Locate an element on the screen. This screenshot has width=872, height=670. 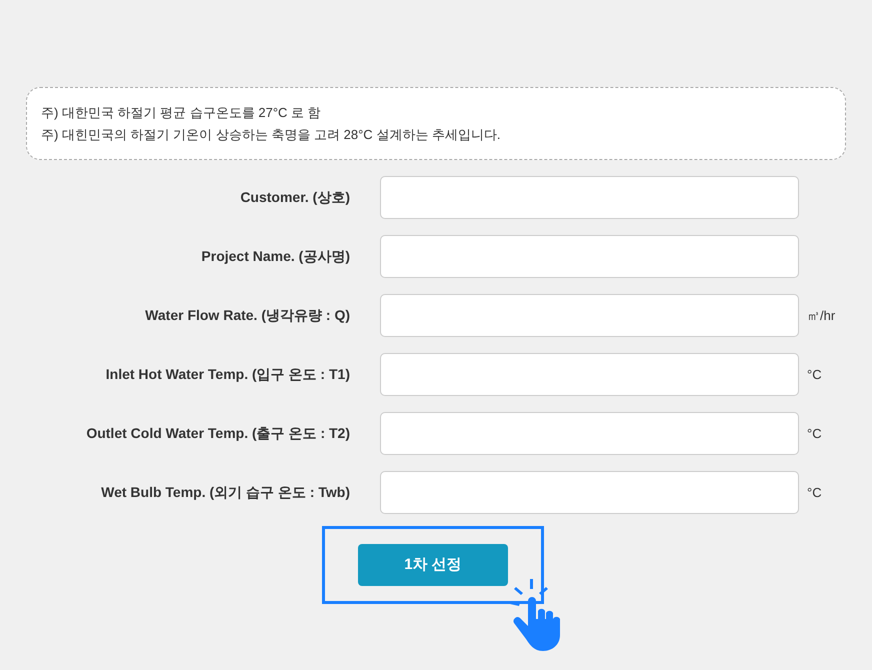
select-button: 1차 선정 is located at coordinates (433, 565).